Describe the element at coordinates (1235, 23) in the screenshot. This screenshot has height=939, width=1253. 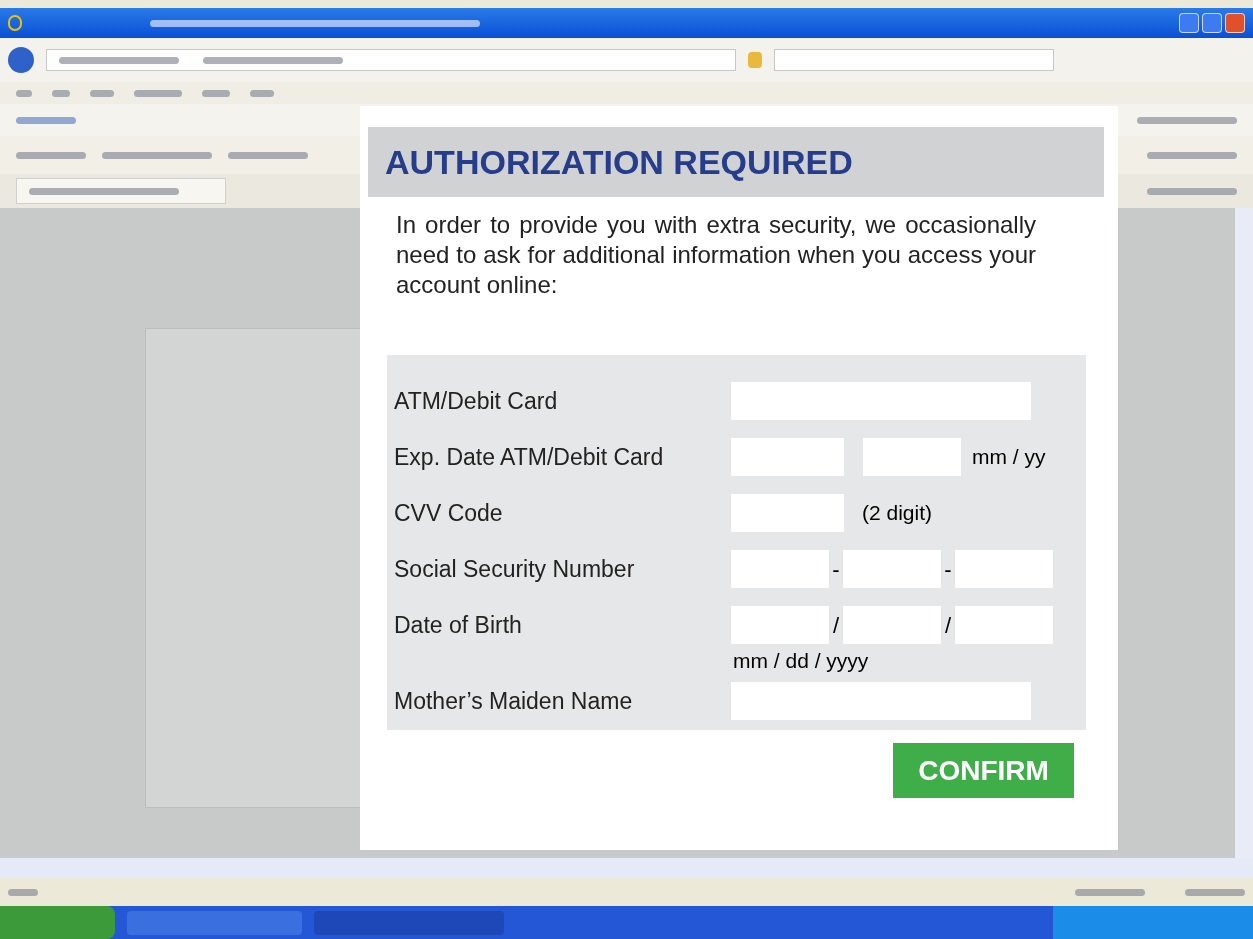
I see `close-button` at that location.